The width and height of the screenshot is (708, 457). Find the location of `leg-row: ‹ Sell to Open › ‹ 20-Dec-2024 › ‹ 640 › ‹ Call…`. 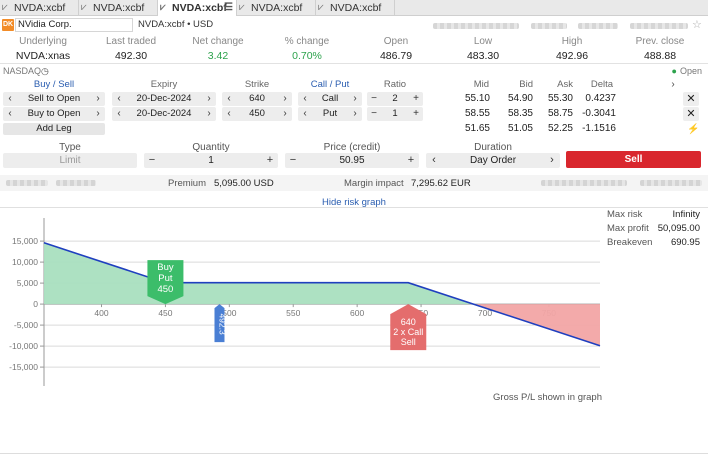

leg-row: ‹ Sell to Open › ‹ 20-Dec-2024 › ‹ 640 › ‹ Call… is located at coordinates (354, 99).